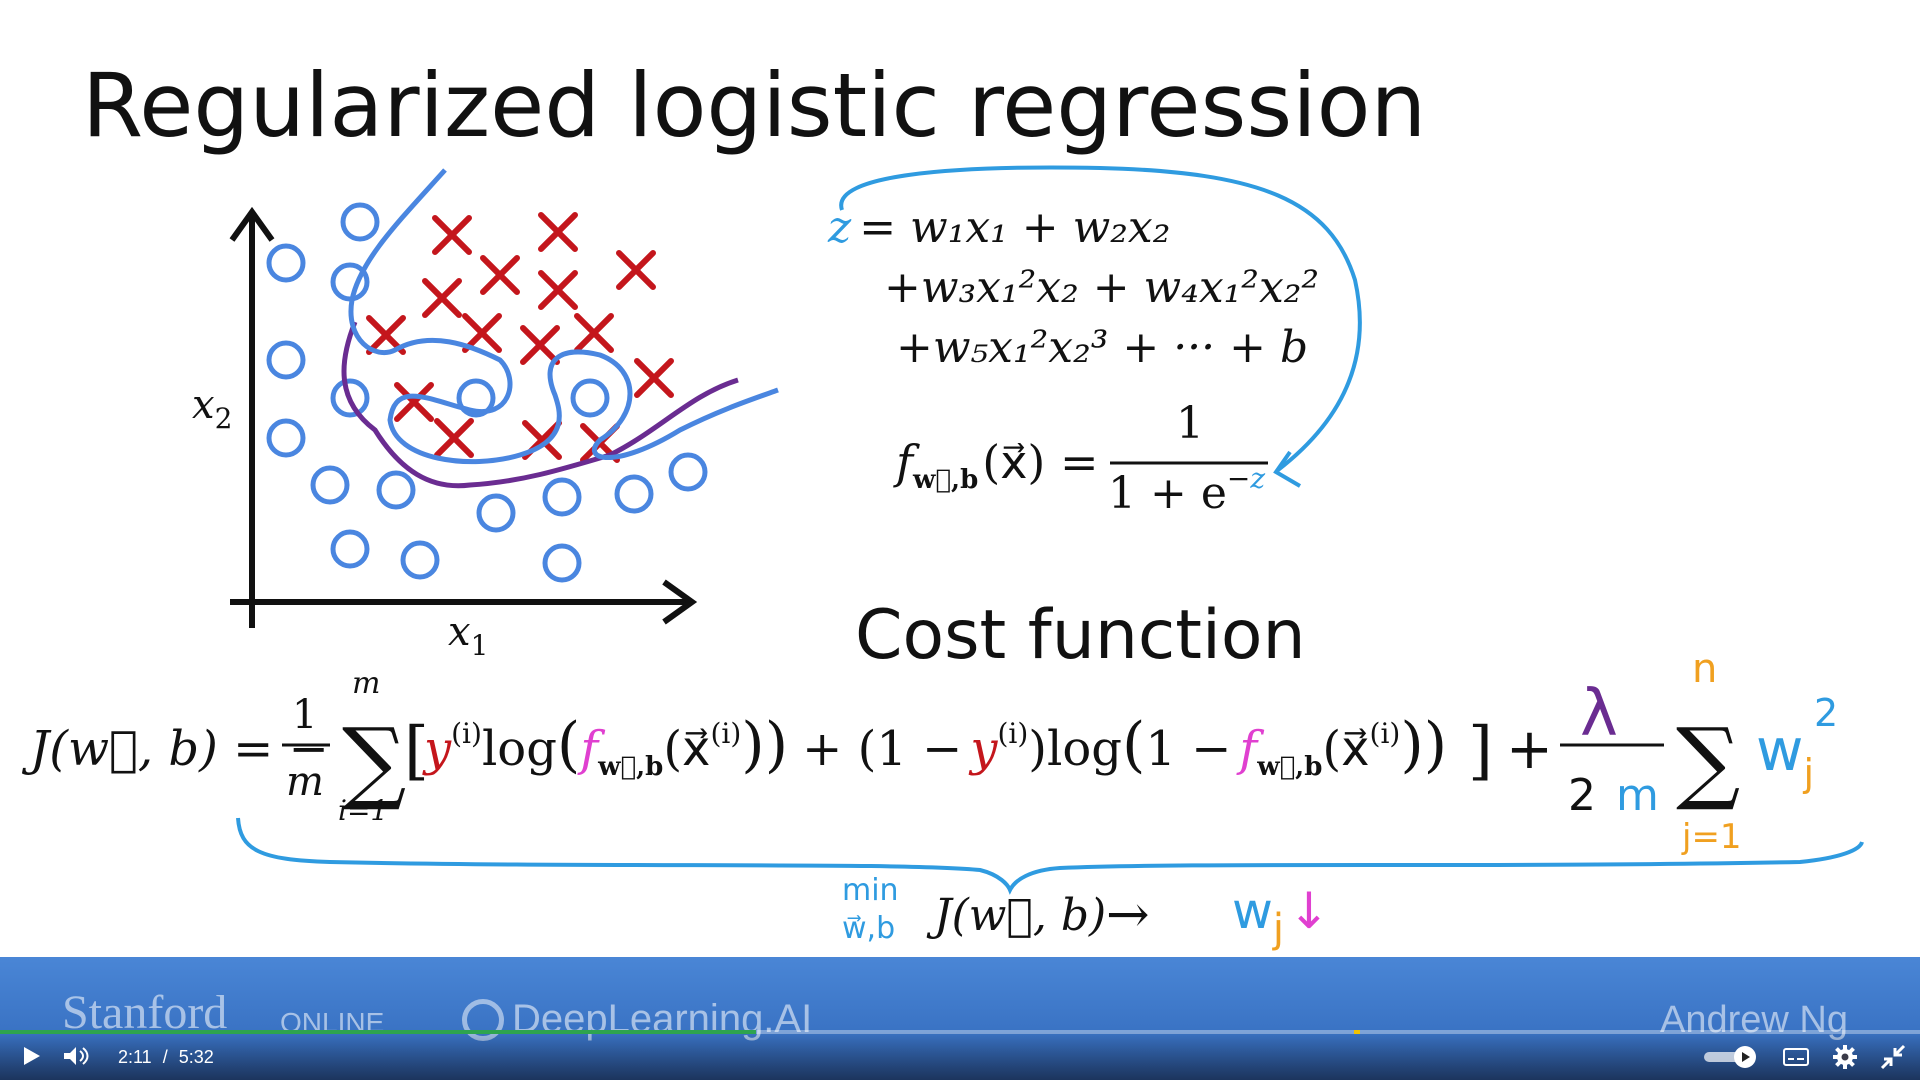 Image resolution: width=1920 pixels, height=1080 pixels. Describe the element at coordinates (1080, 635) in the screenshot. I see `cost-function-heading: Cost function` at that location.